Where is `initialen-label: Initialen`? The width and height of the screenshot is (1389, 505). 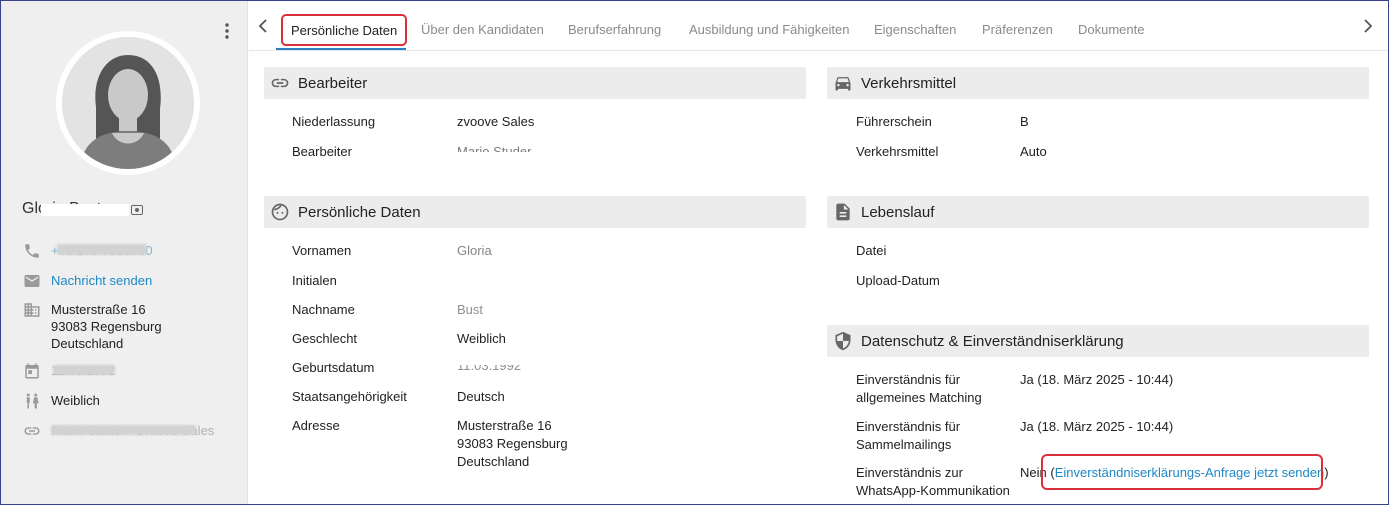
initialen-label: Initialen is located at coordinates (314, 280).